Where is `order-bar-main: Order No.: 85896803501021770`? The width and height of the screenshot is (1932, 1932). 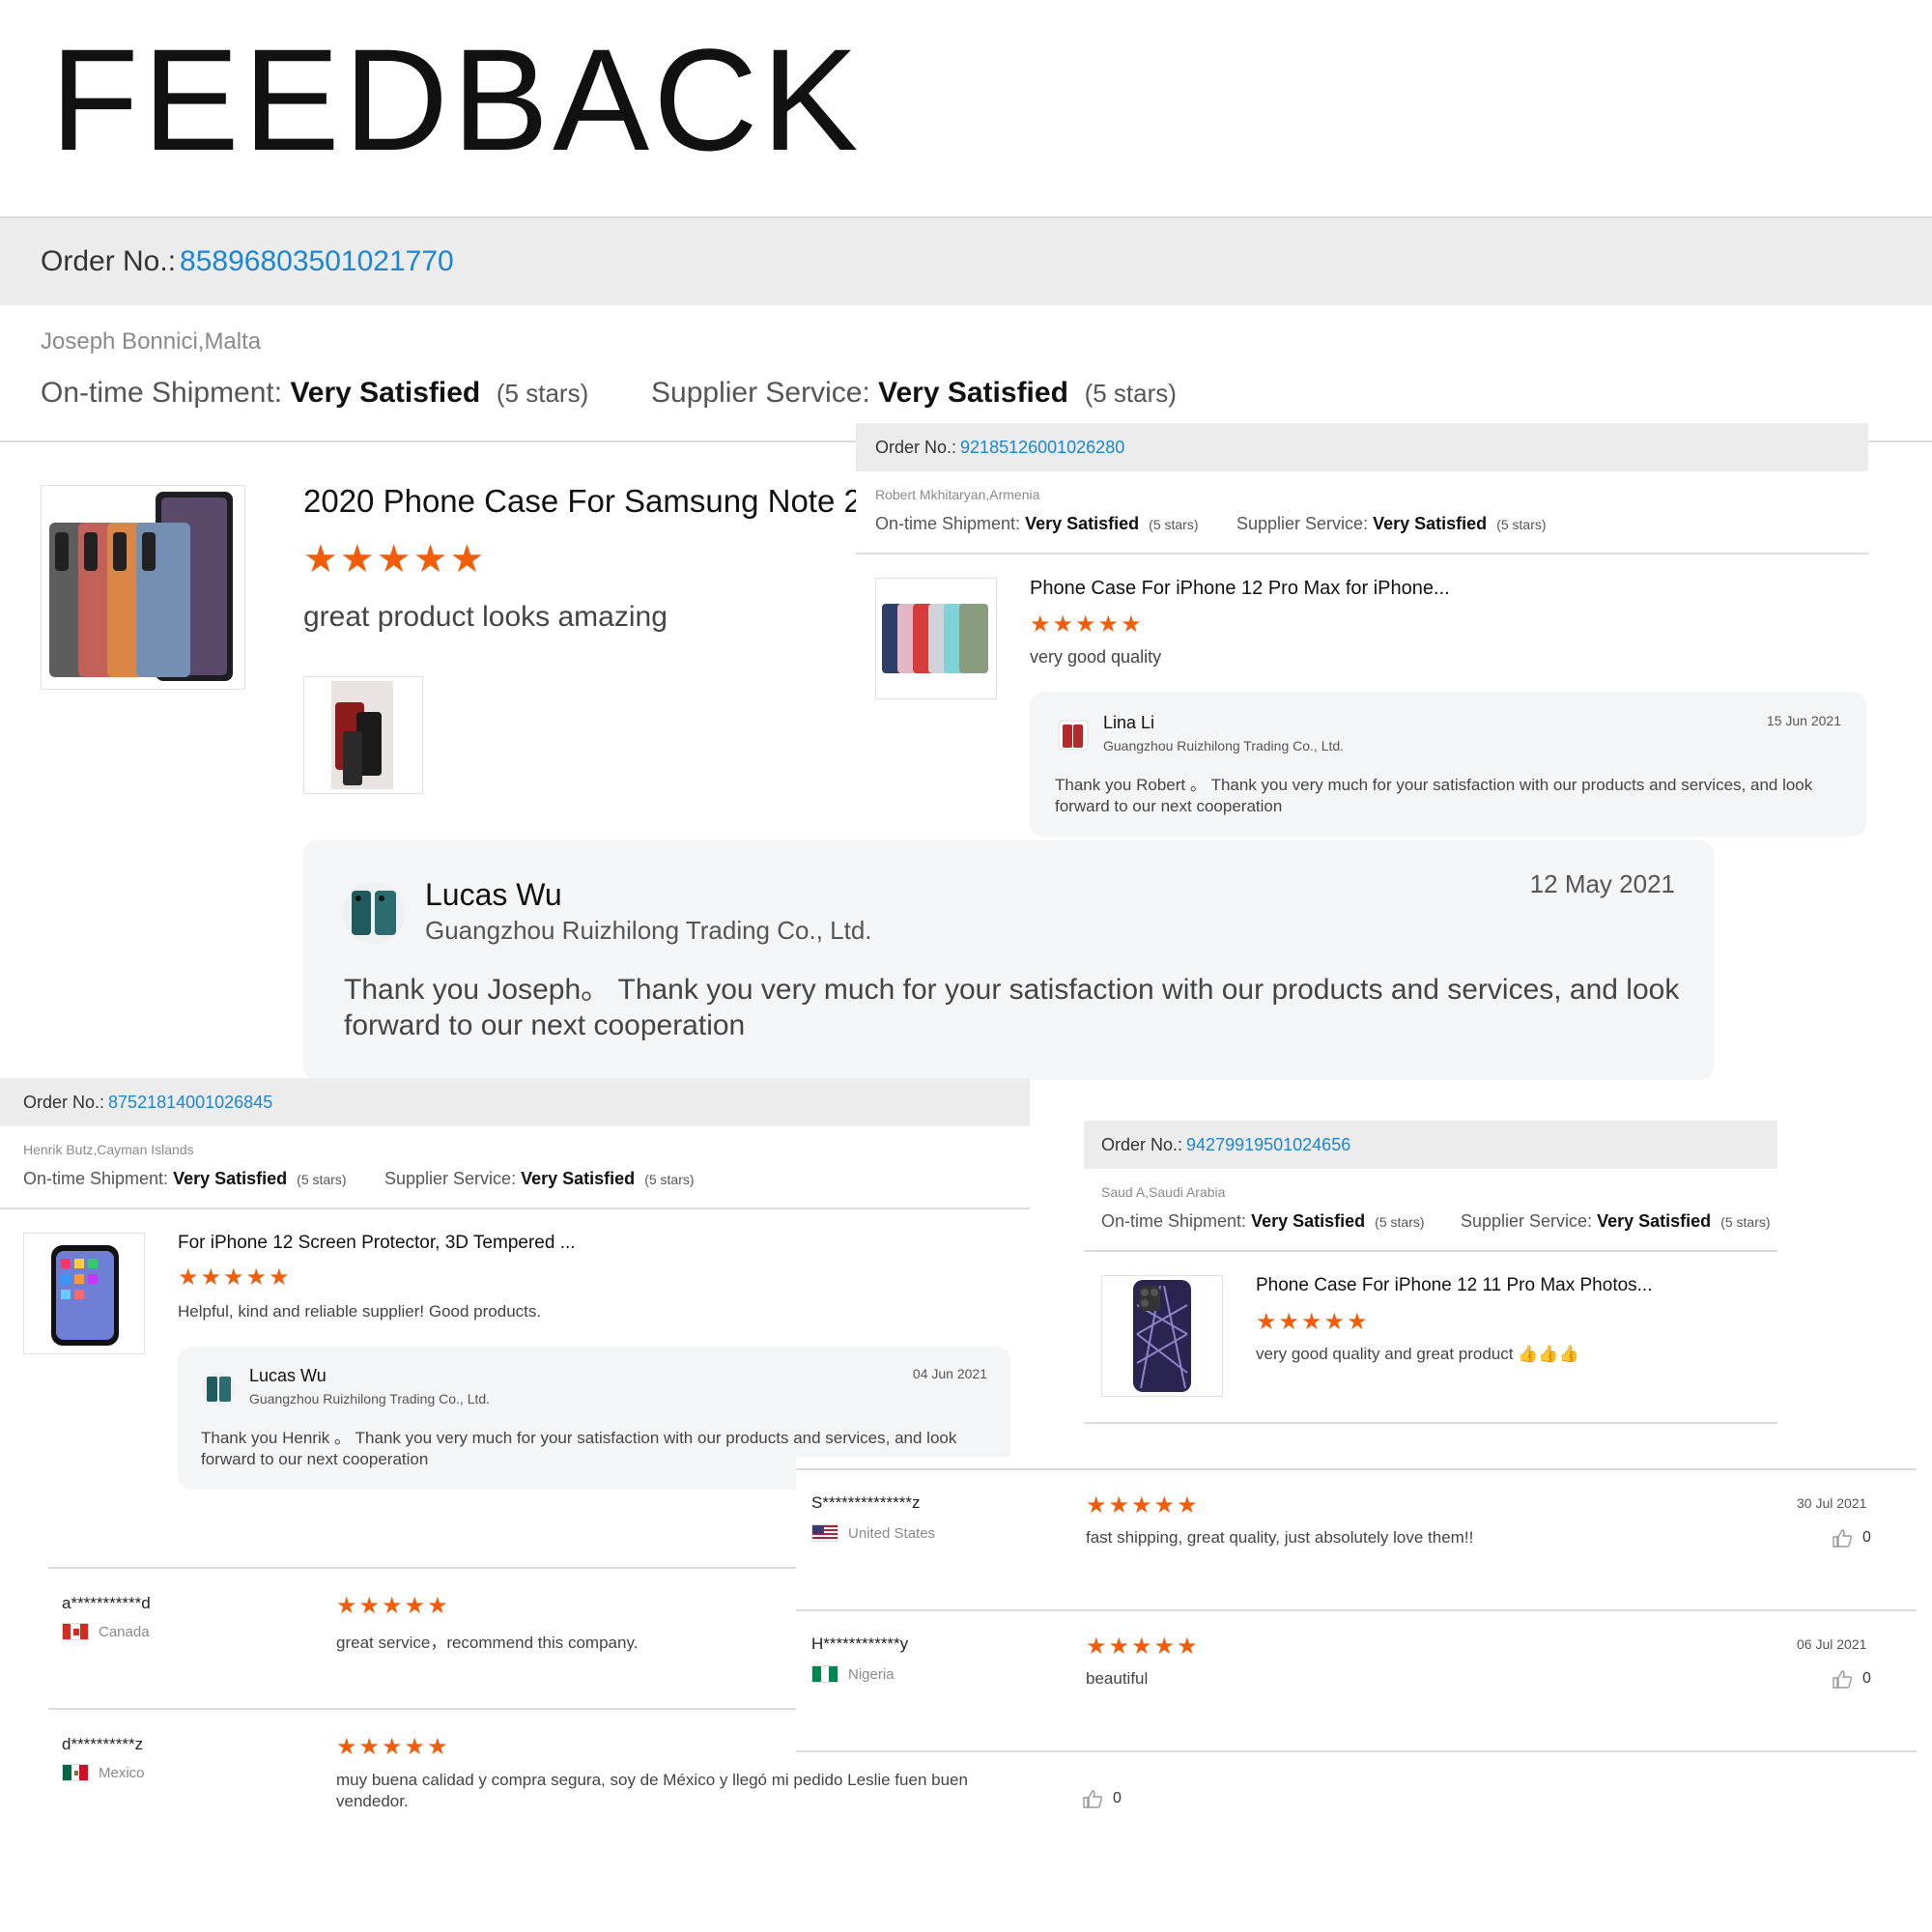 order-bar-main: Order No.: 85896803501021770 is located at coordinates (966, 261).